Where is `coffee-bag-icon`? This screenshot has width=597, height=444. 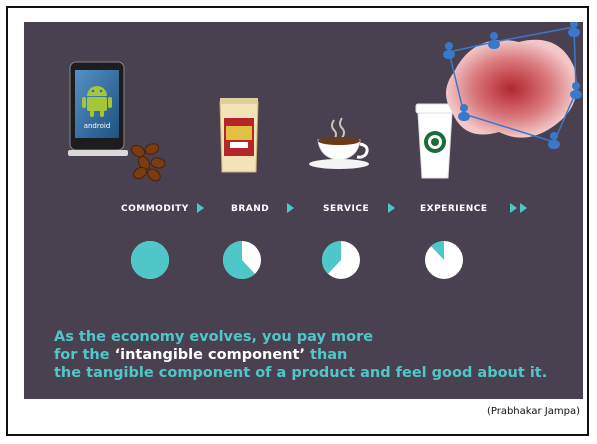 coffee-bag-icon is located at coordinates (239, 135).